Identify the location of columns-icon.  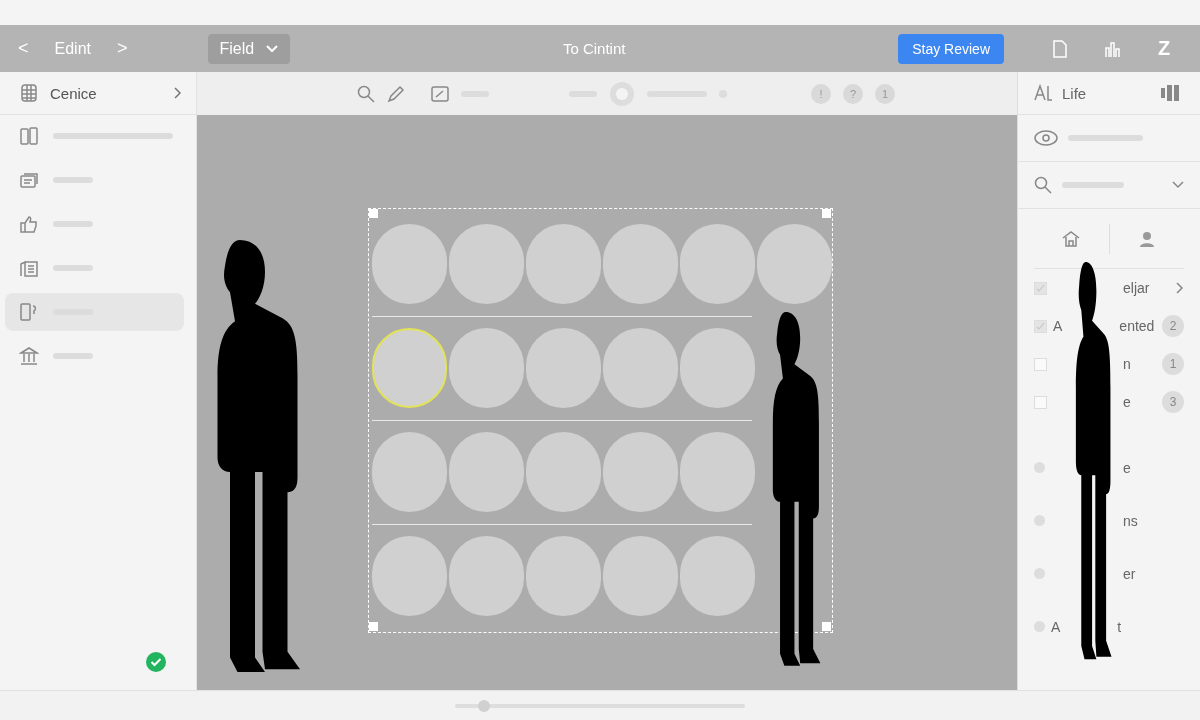
(1170, 93).